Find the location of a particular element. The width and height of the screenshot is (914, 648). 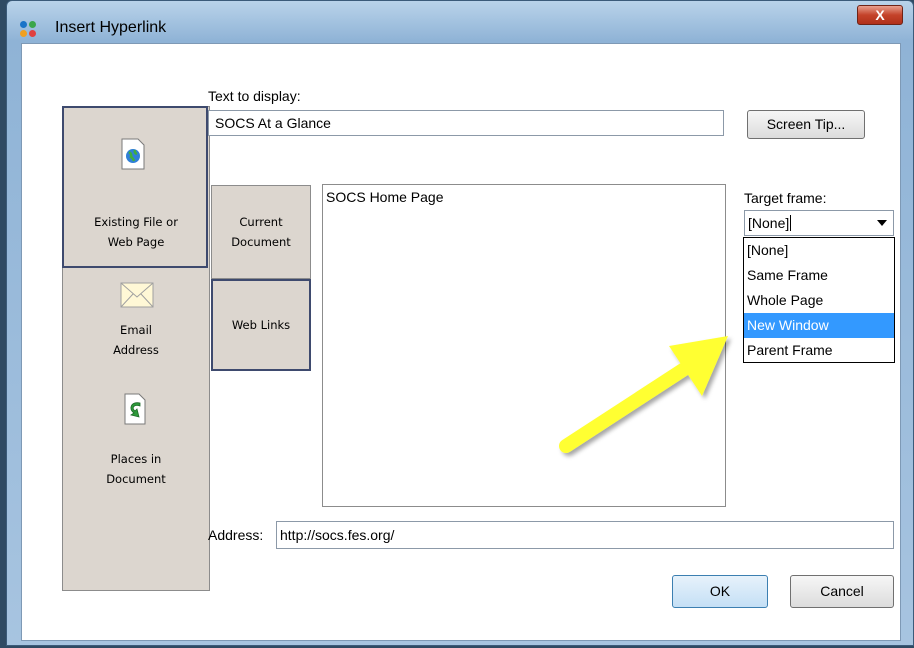

chevron-down-icon is located at coordinates (882, 223).